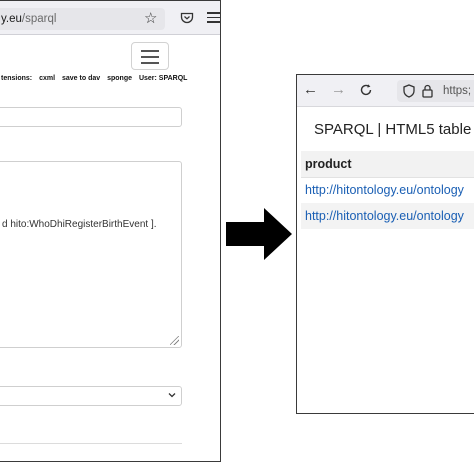  I want to click on table-header-row: product, so click(387, 164).